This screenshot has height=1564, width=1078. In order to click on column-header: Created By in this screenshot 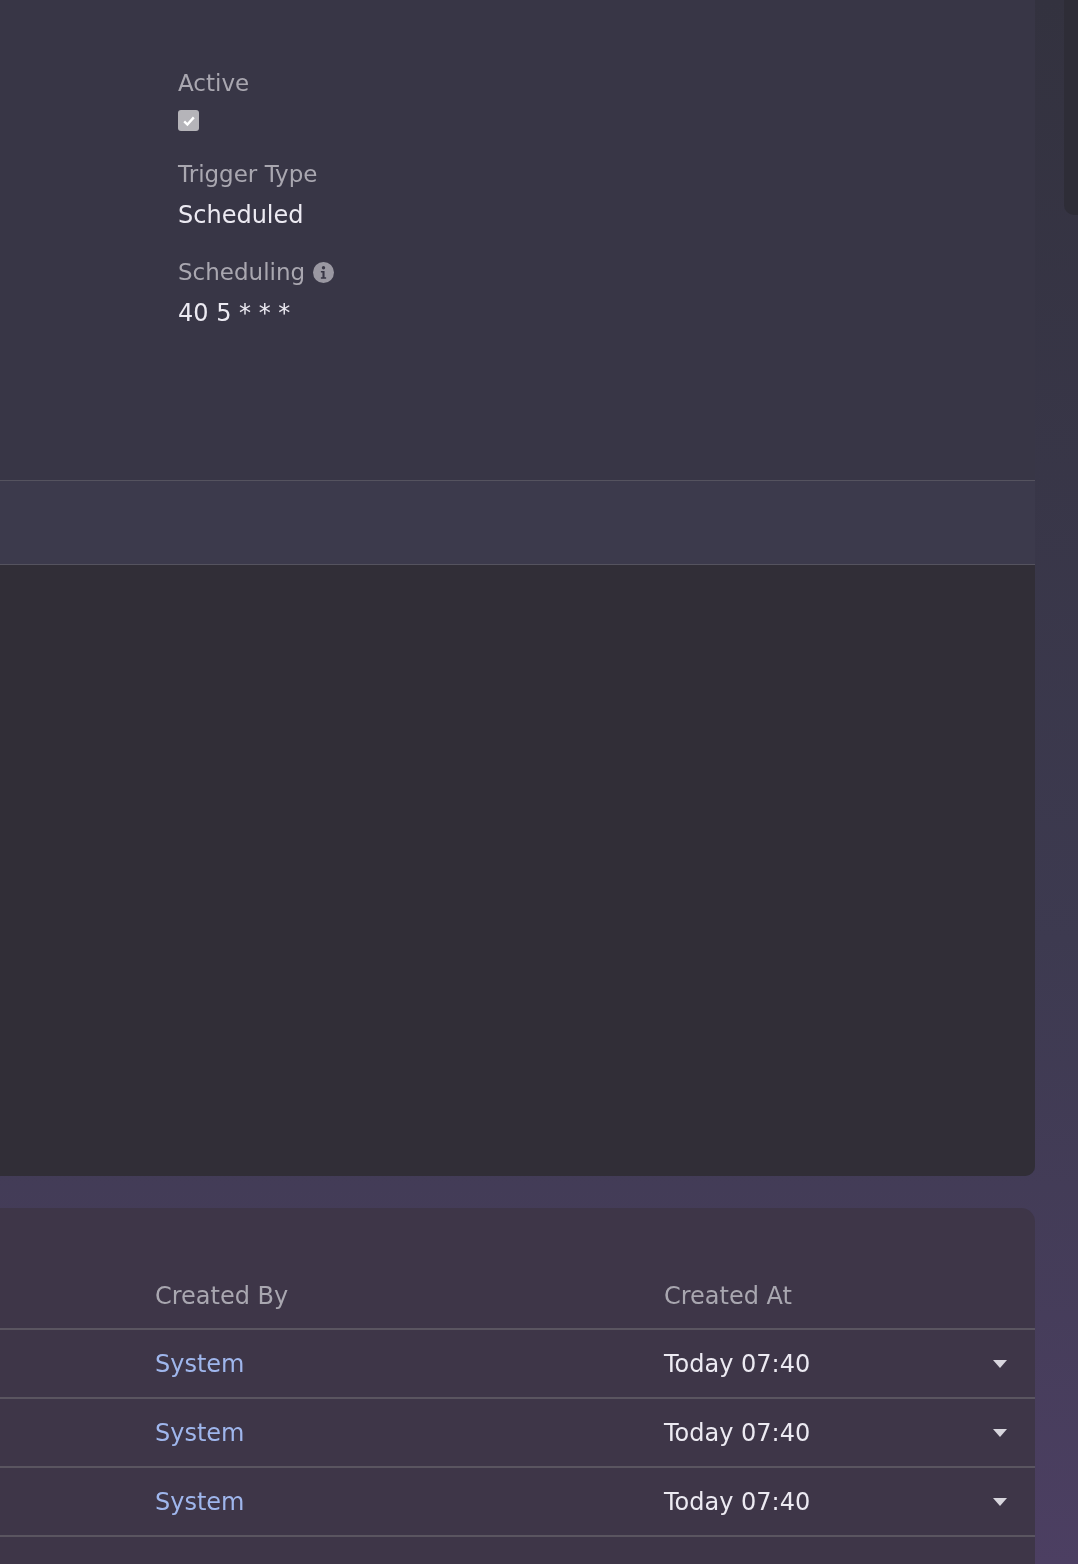, I will do `click(222, 1296)`.